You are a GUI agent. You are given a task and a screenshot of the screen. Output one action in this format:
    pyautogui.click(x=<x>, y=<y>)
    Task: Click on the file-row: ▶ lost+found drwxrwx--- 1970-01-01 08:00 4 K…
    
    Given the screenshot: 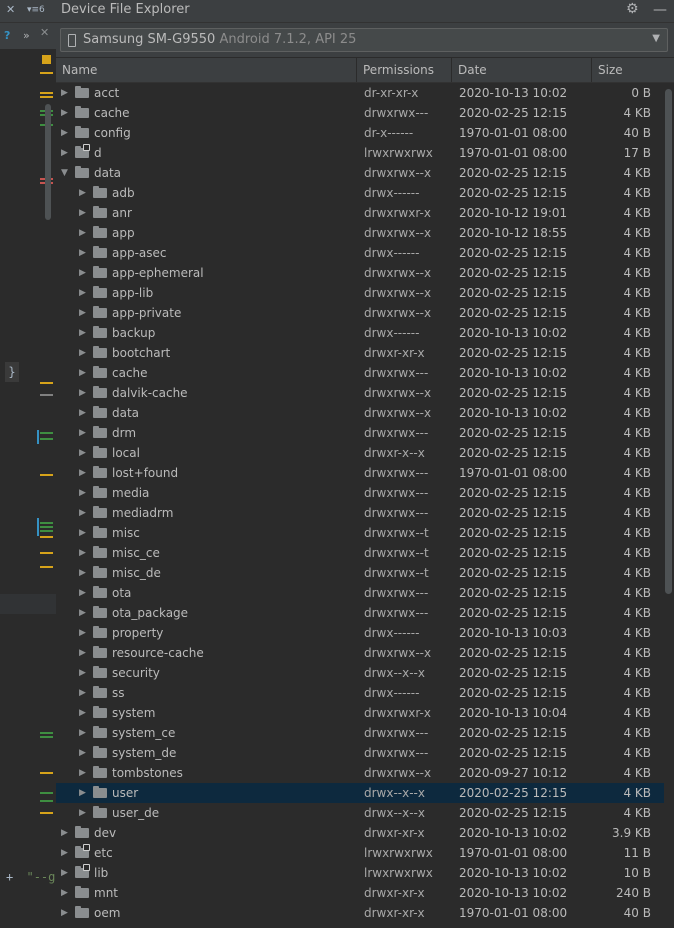 What is the action you would take?
    pyautogui.click(x=360, y=473)
    